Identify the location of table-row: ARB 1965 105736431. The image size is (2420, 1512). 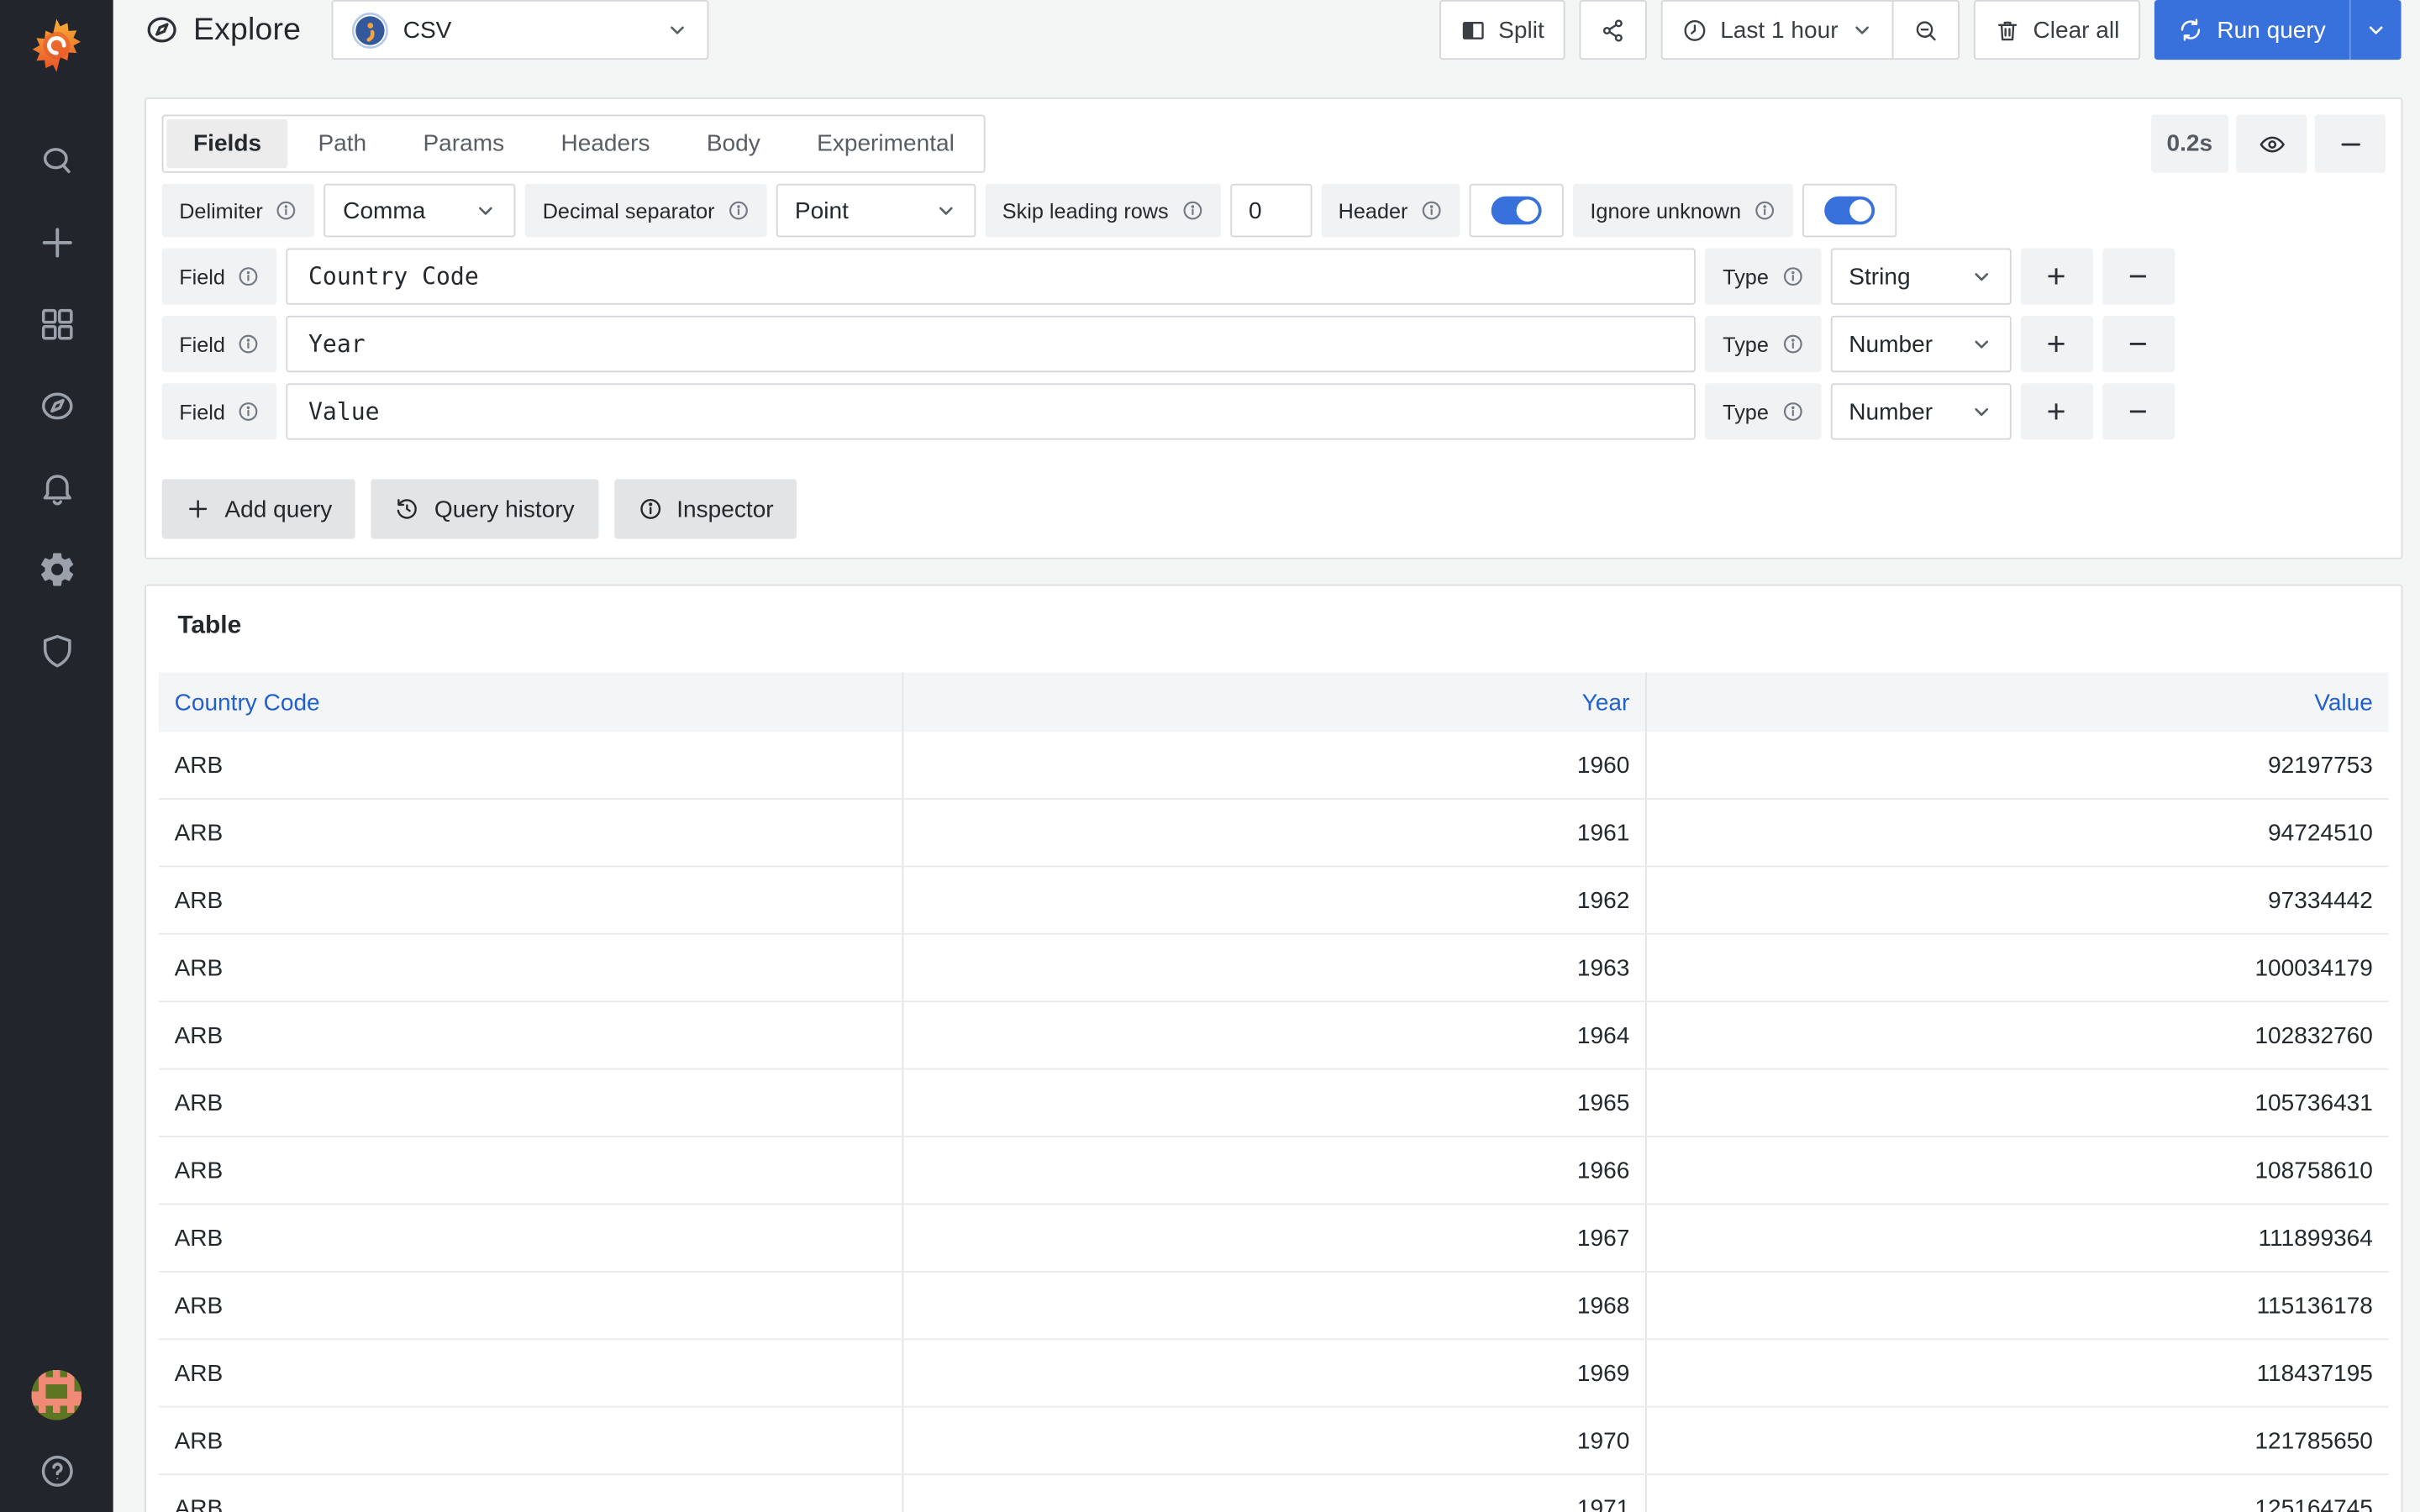
(1273, 1103).